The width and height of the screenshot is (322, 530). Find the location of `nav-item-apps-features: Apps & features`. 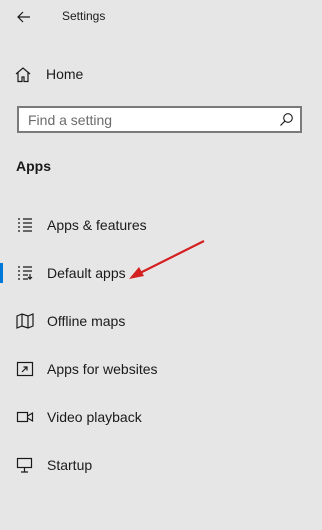

nav-item-apps-features: Apps & features is located at coordinates (161, 225).